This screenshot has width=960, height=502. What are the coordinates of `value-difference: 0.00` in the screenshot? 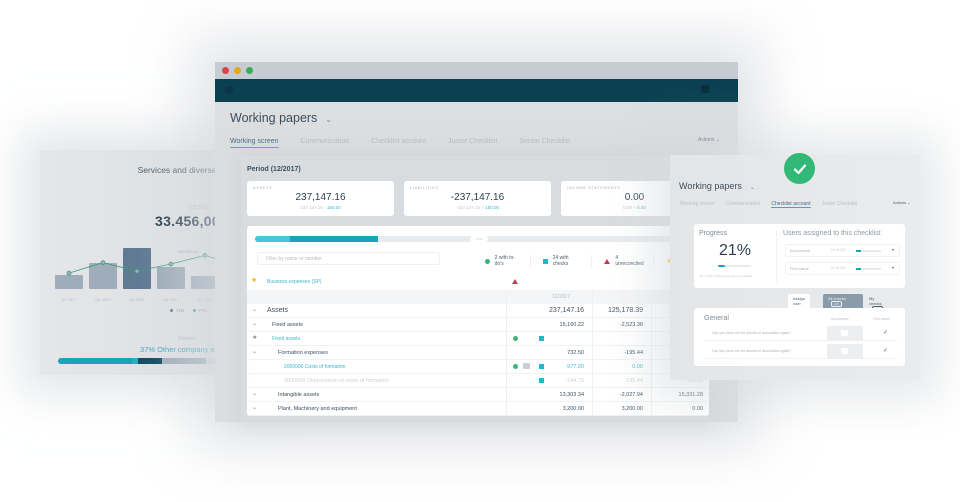 It's located at (637, 367).